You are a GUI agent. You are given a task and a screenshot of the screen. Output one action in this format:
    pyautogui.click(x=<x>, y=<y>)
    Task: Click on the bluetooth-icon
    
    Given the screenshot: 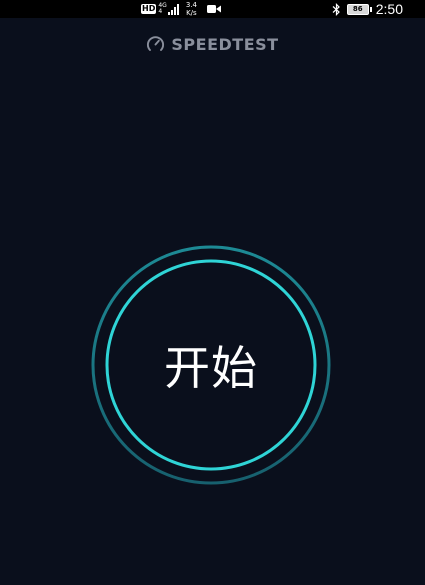 What is the action you would take?
    pyautogui.click(x=336, y=9)
    